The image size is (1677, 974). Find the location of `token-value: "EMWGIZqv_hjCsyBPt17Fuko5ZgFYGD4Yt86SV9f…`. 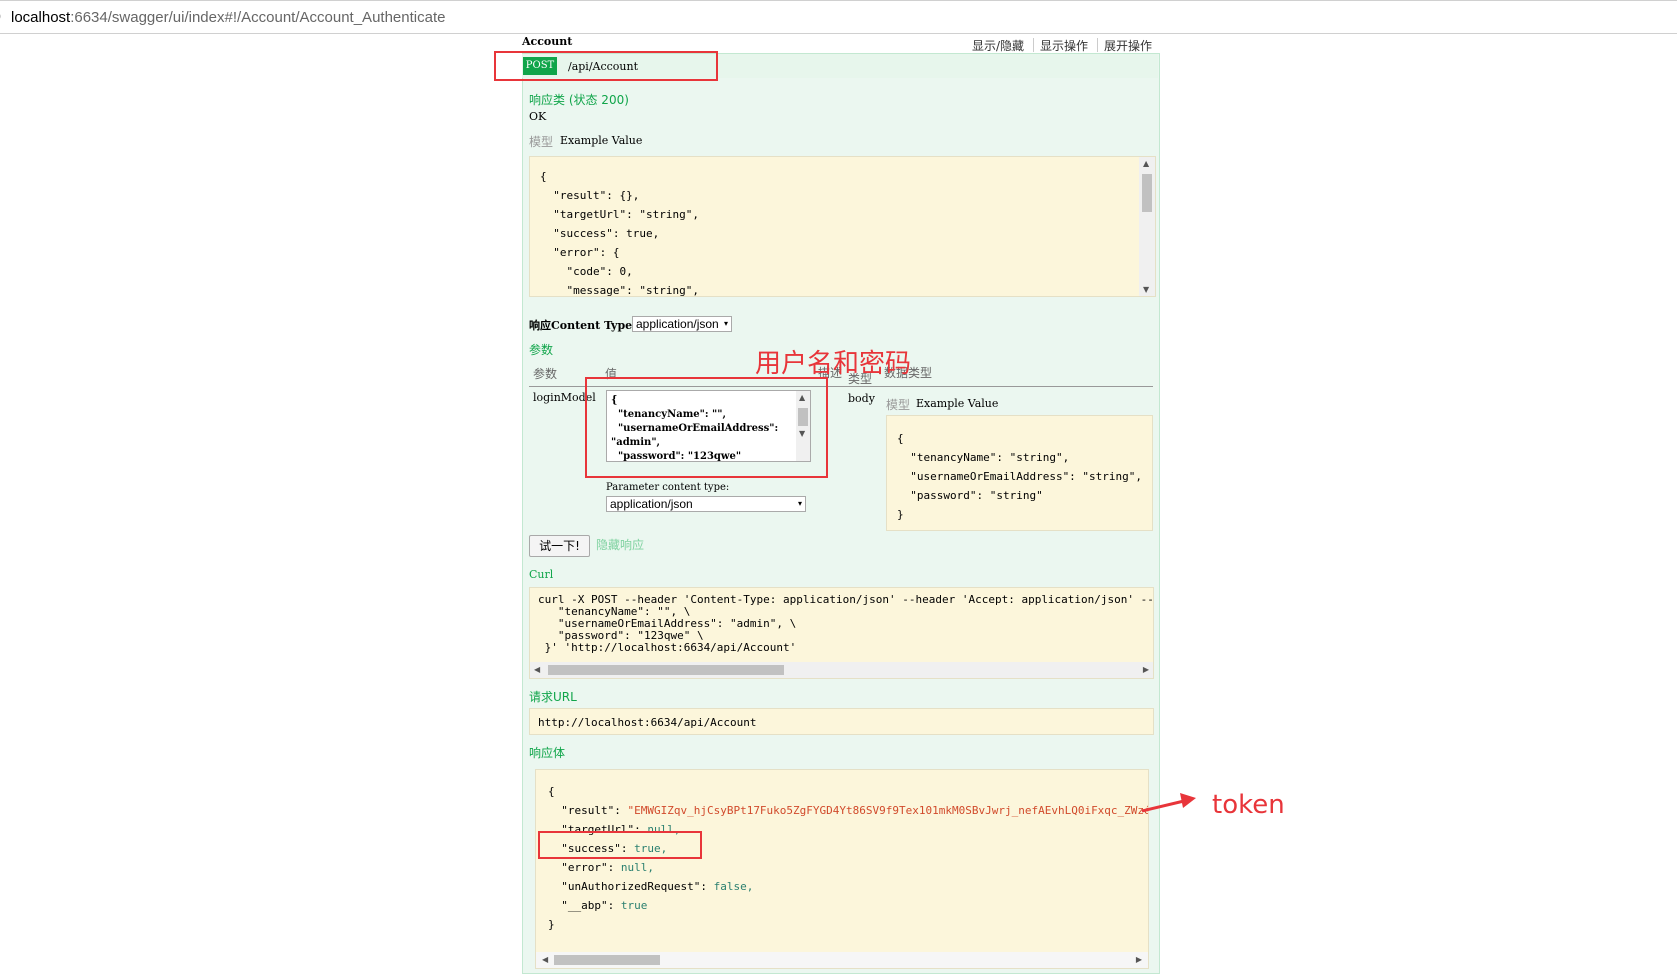

token-value: "EMWGIZqv_hjCsyBPt17Fuko5ZgFYGD4Yt86SV9f… is located at coordinates (888, 810).